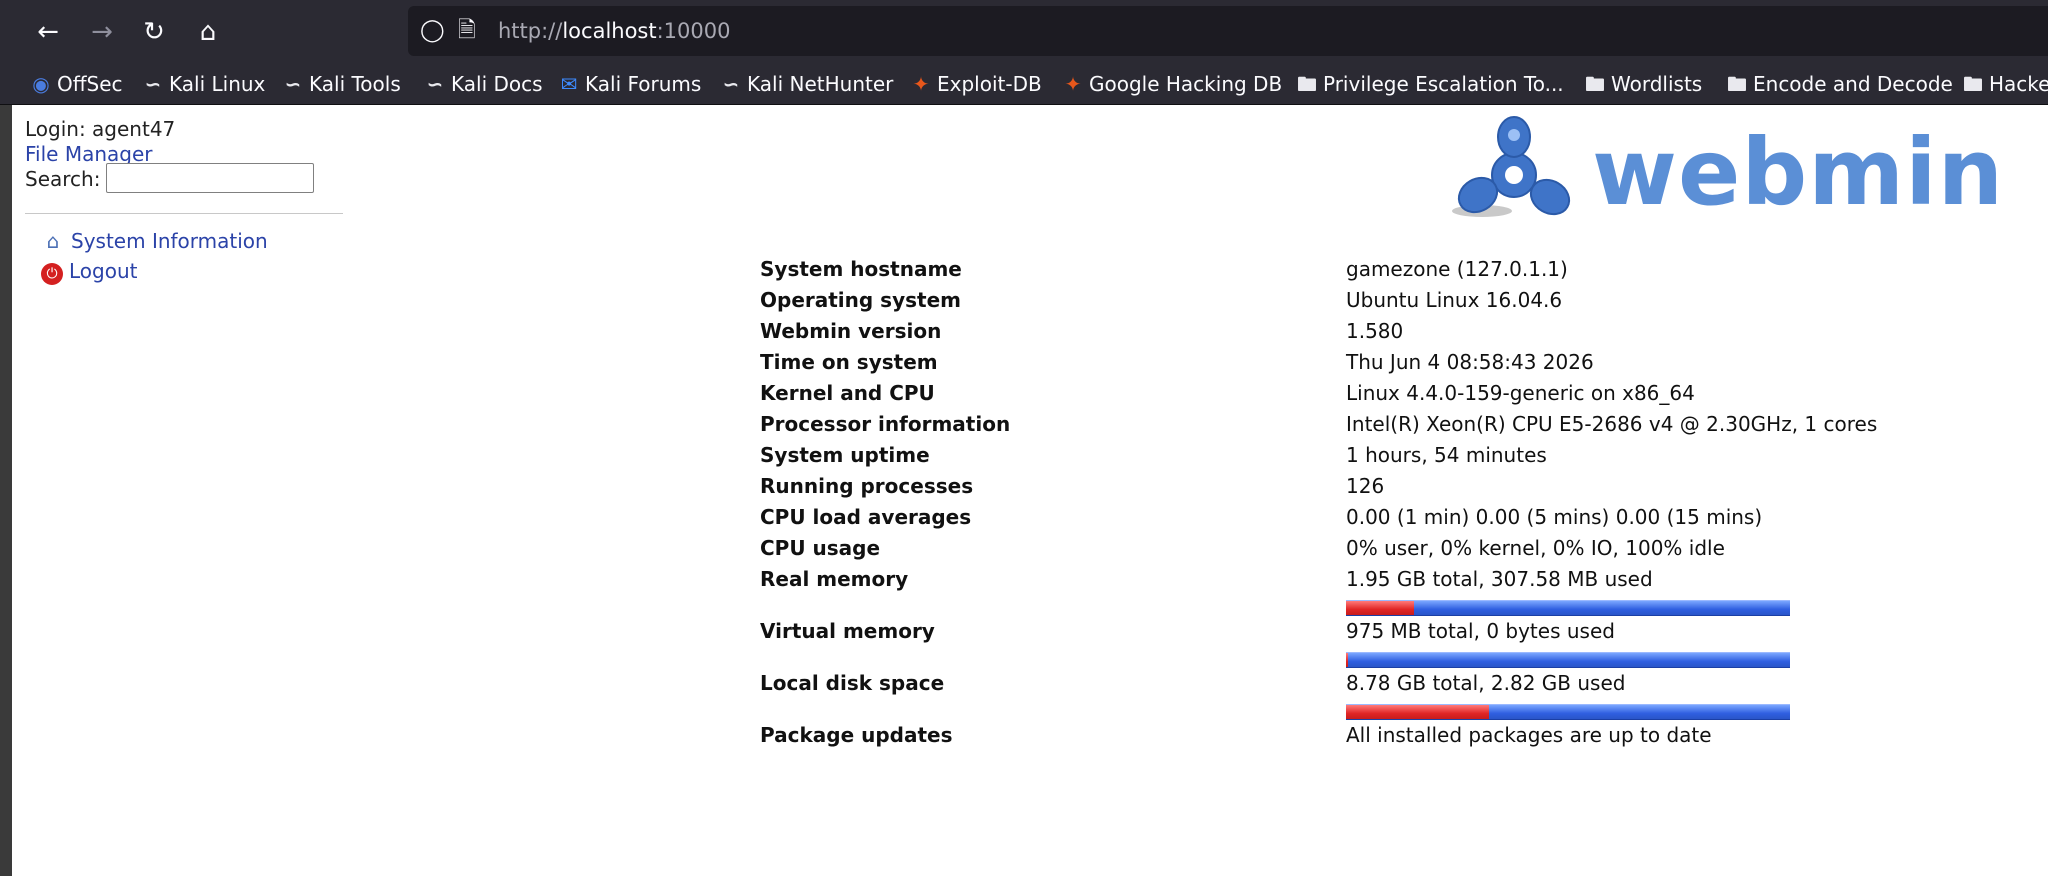 The height and width of the screenshot is (876, 2048). What do you see at coordinates (1511, 166) in the screenshot?
I see `webmin-logo-icon` at bounding box center [1511, 166].